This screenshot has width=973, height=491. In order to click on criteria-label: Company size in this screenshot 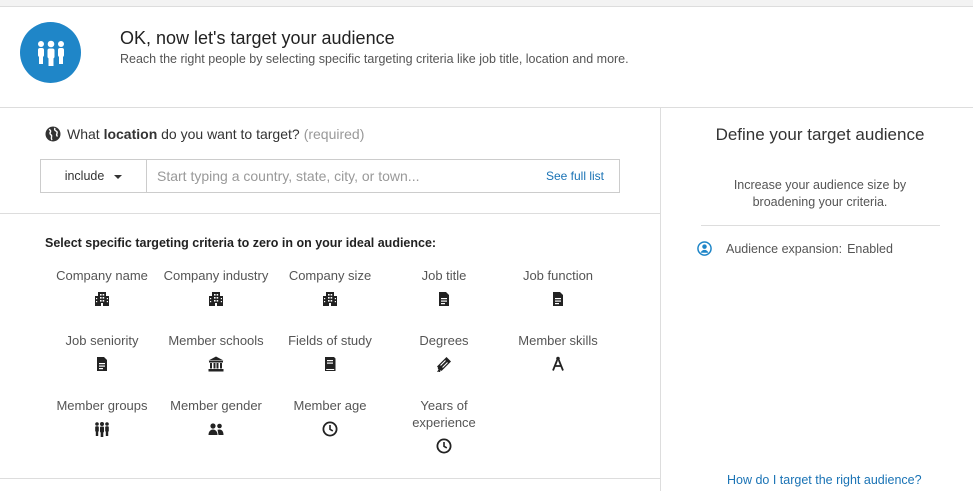, I will do `click(330, 275)`.